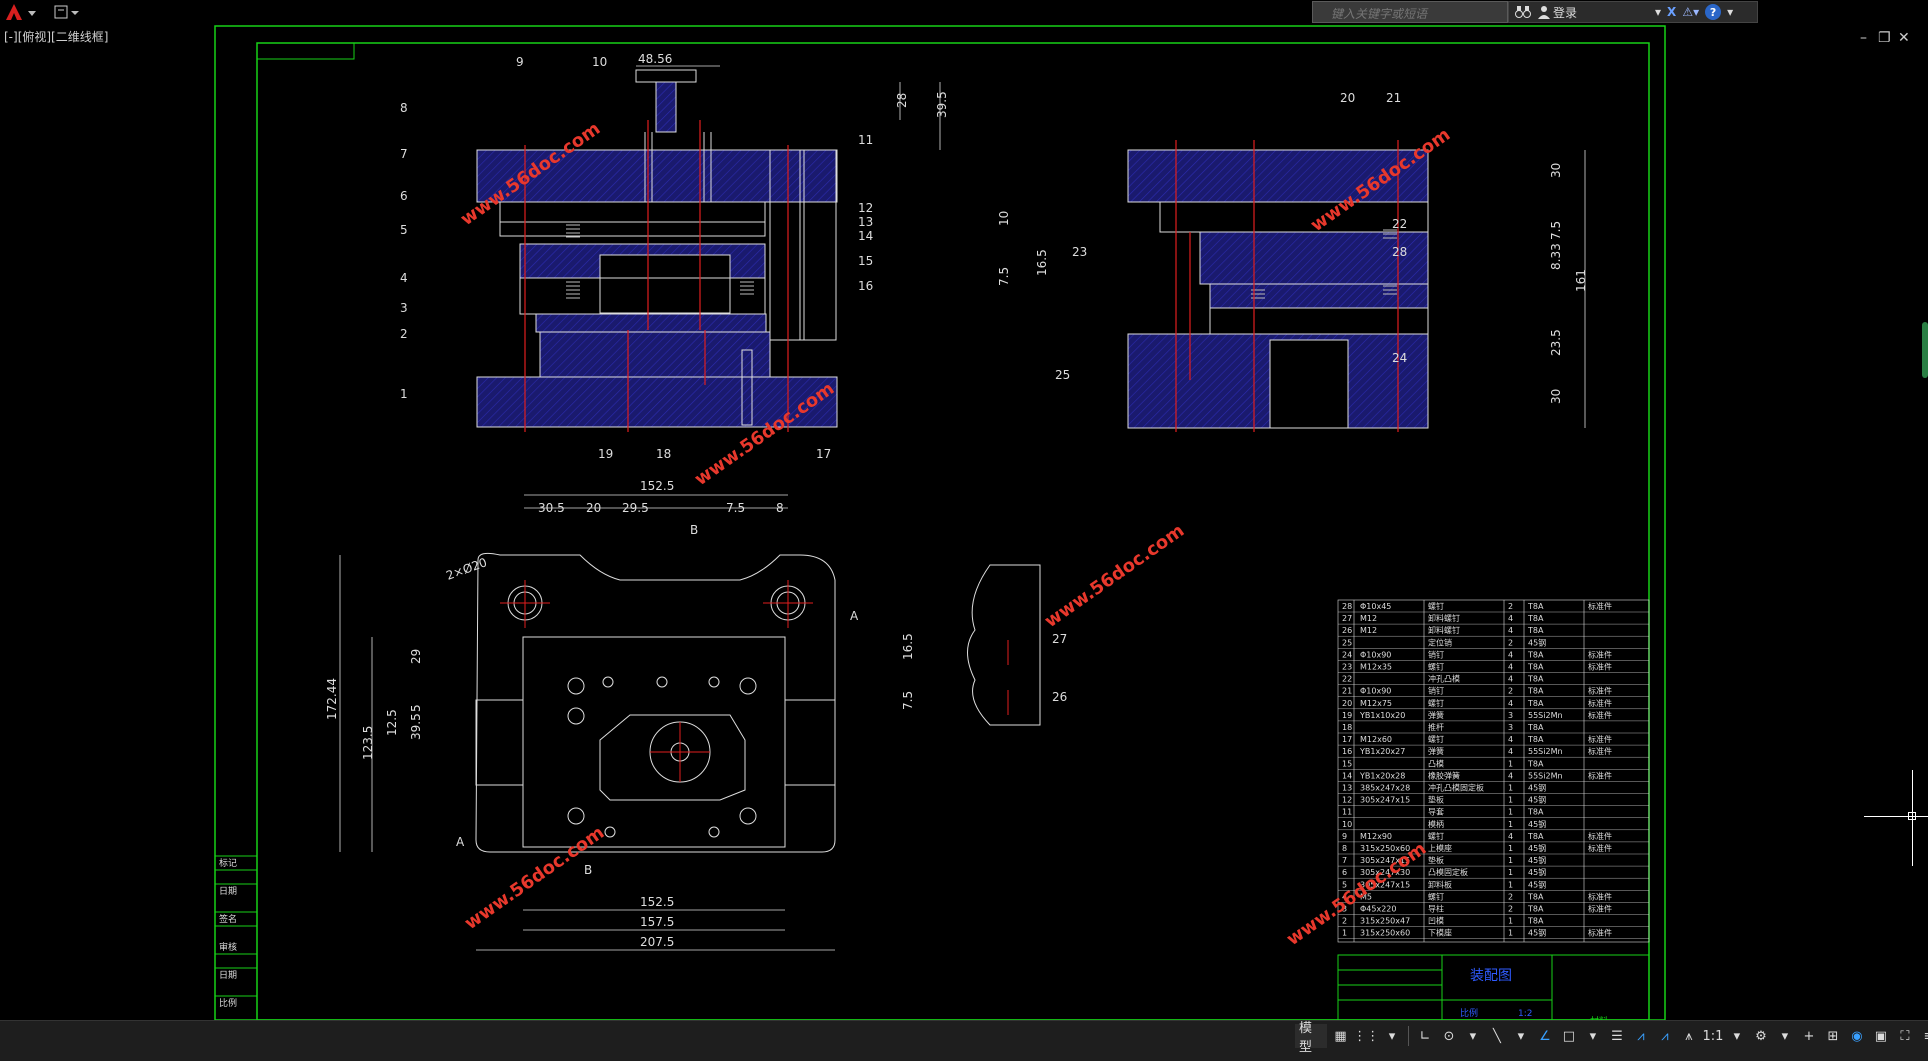  What do you see at coordinates (657, 942) in the screenshot?
I see `dimension-text: 207.5` at bounding box center [657, 942].